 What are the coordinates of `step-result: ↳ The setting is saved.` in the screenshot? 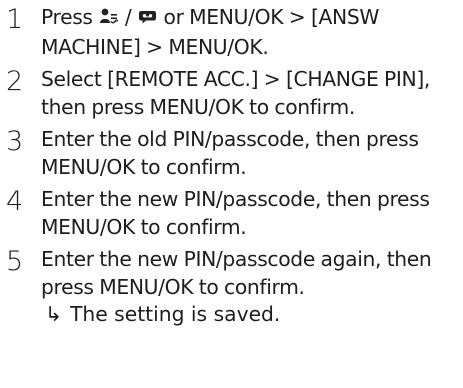 It's located at (249, 315).